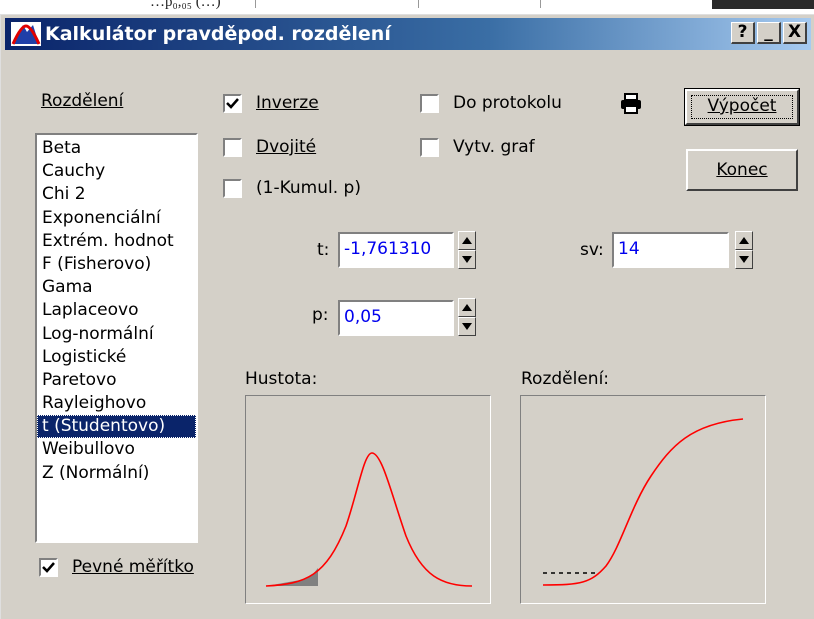 The height and width of the screenshot is (619, 814). I want to click on density-plot, so click(369, 519).